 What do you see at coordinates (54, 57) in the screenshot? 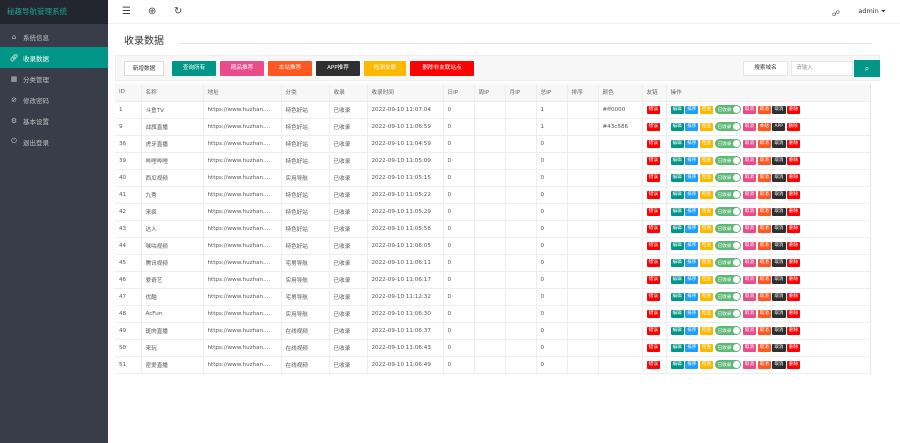
I see `sidebar-item-1: 🔗︎ 收录数据` at bounding box center [54, 57].